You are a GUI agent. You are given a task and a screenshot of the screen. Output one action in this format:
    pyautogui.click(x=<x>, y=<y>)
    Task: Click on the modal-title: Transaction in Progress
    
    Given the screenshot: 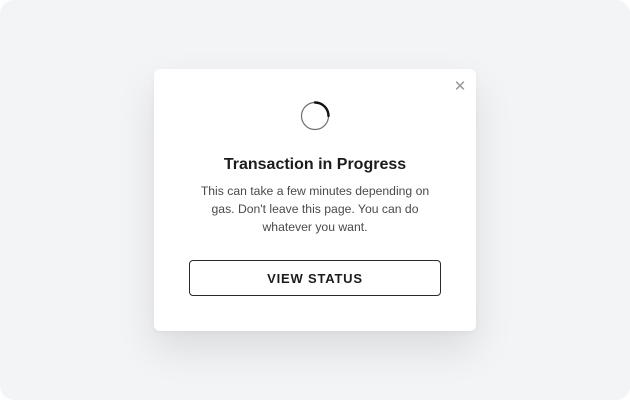 What is the action you would take?
    pyautogui.click(x=315, y=164)
    